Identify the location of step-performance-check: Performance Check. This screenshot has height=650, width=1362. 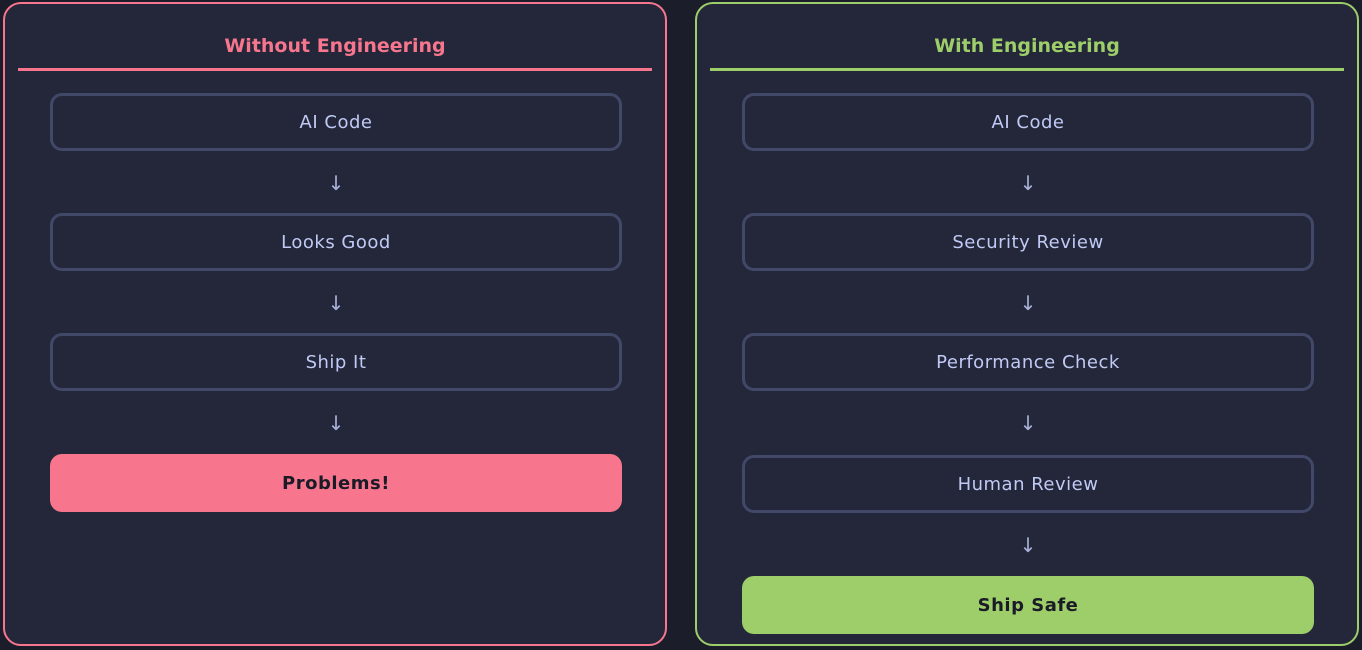
(1028, 362).